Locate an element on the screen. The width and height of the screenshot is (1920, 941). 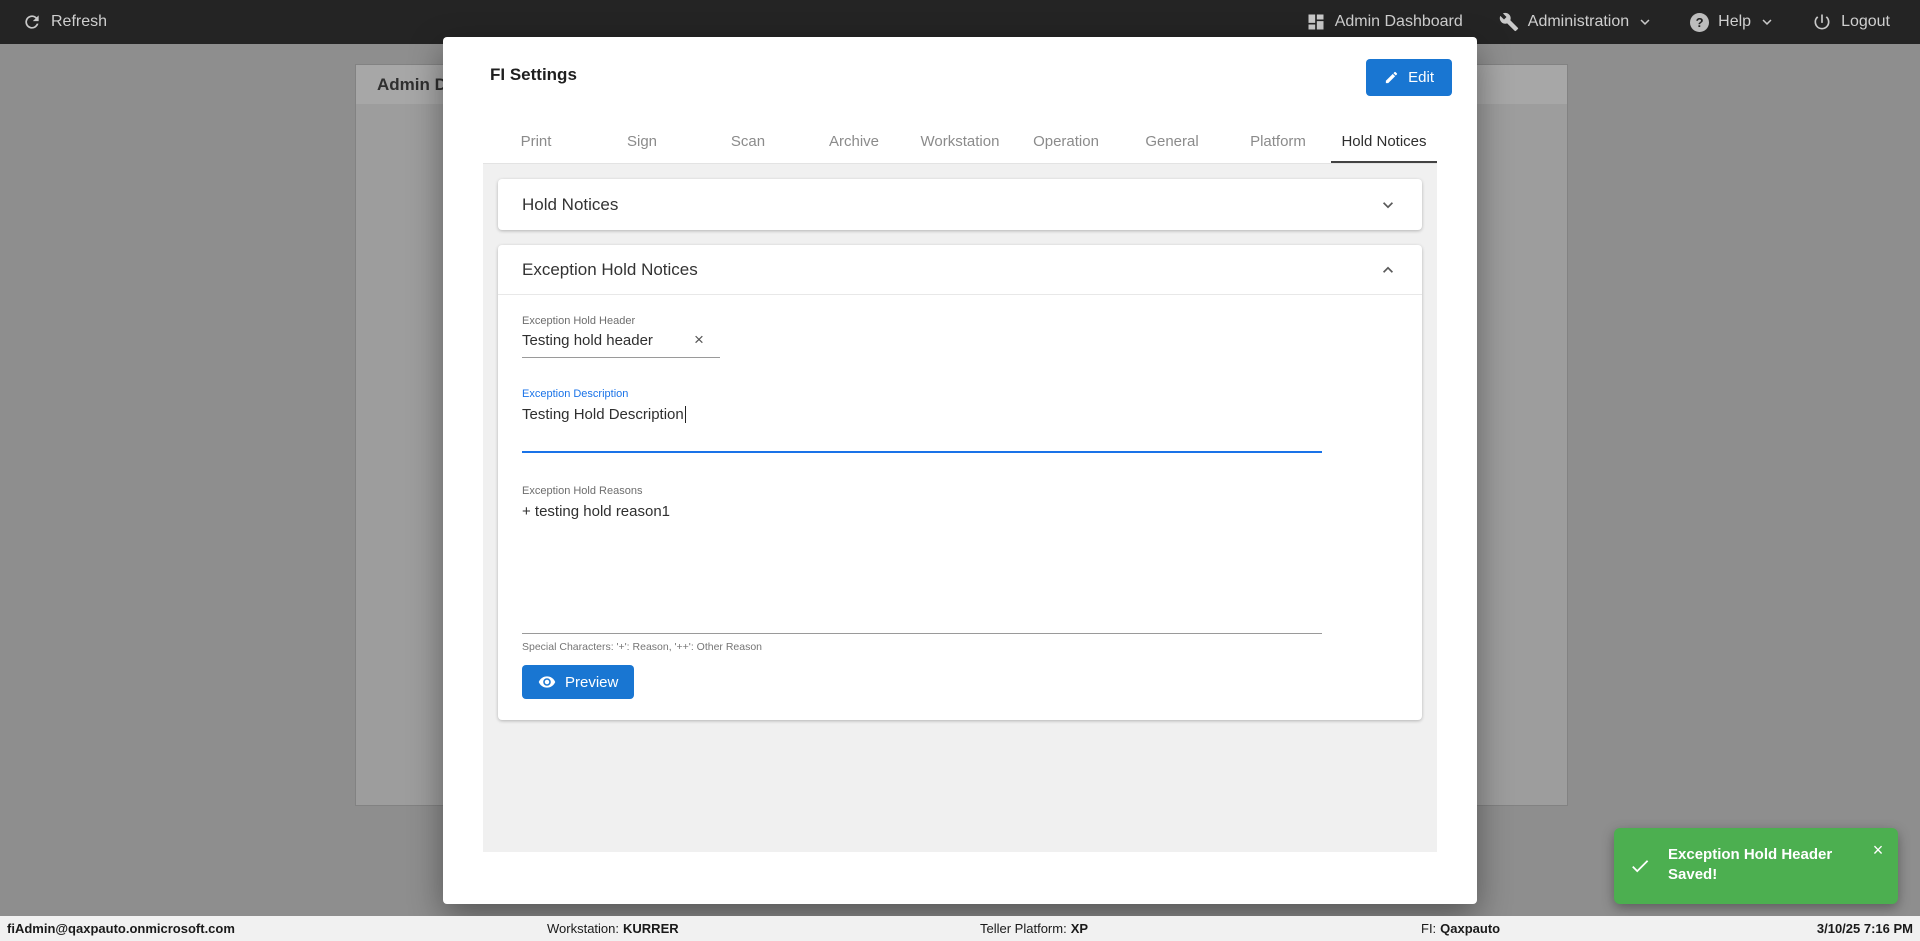
dialog-title: FI Settings is located at coordinates (533, 74).